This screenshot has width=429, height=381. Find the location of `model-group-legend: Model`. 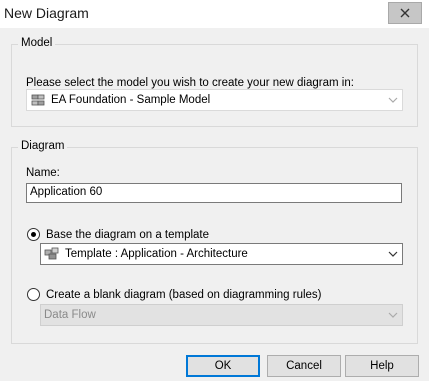

model-group-legend: Model is located at coordinates (37, 43).